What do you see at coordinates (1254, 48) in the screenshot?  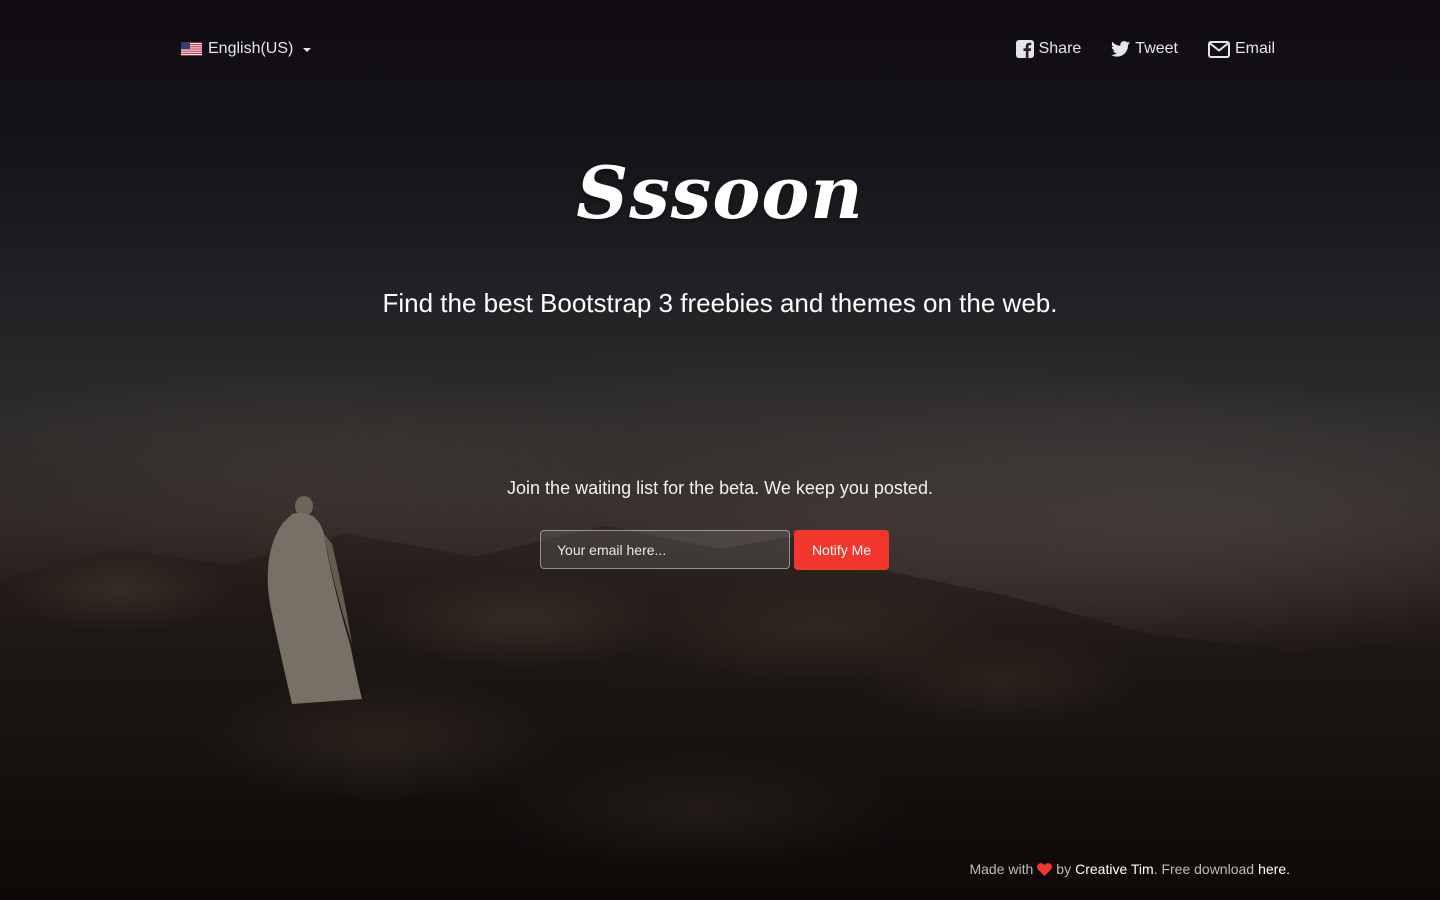 I see `email-label: Email` at bounding box center [1254, 48].